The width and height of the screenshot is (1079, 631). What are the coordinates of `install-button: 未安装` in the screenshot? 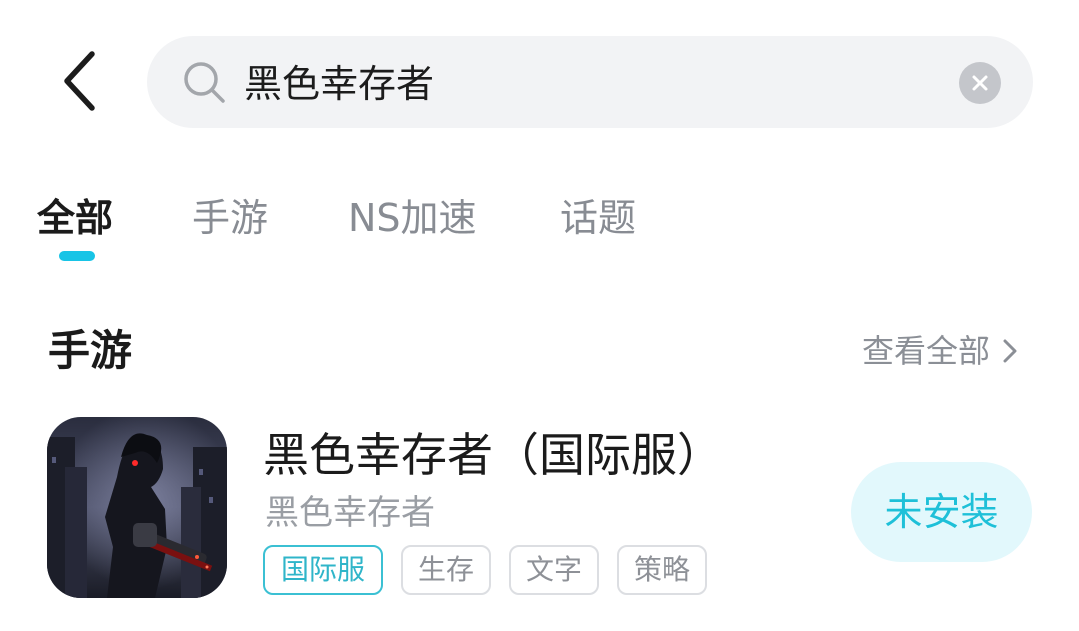 It's located at (941, 512).